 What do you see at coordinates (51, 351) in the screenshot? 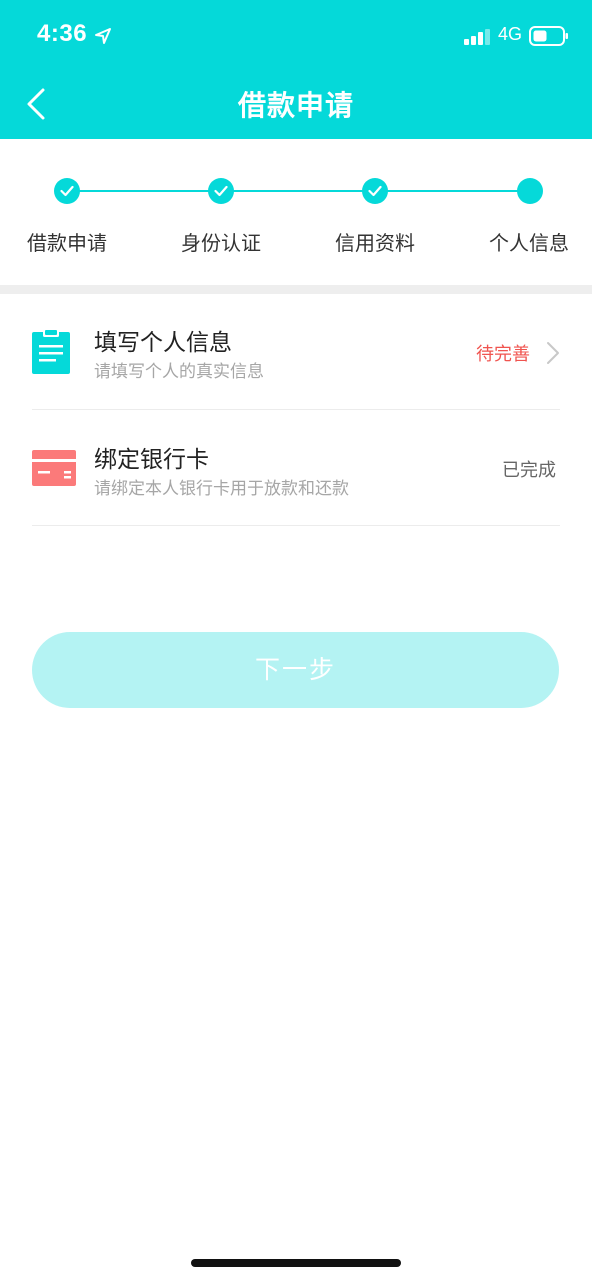
I see `clipboard-icon` at bounding box center [51, 351].